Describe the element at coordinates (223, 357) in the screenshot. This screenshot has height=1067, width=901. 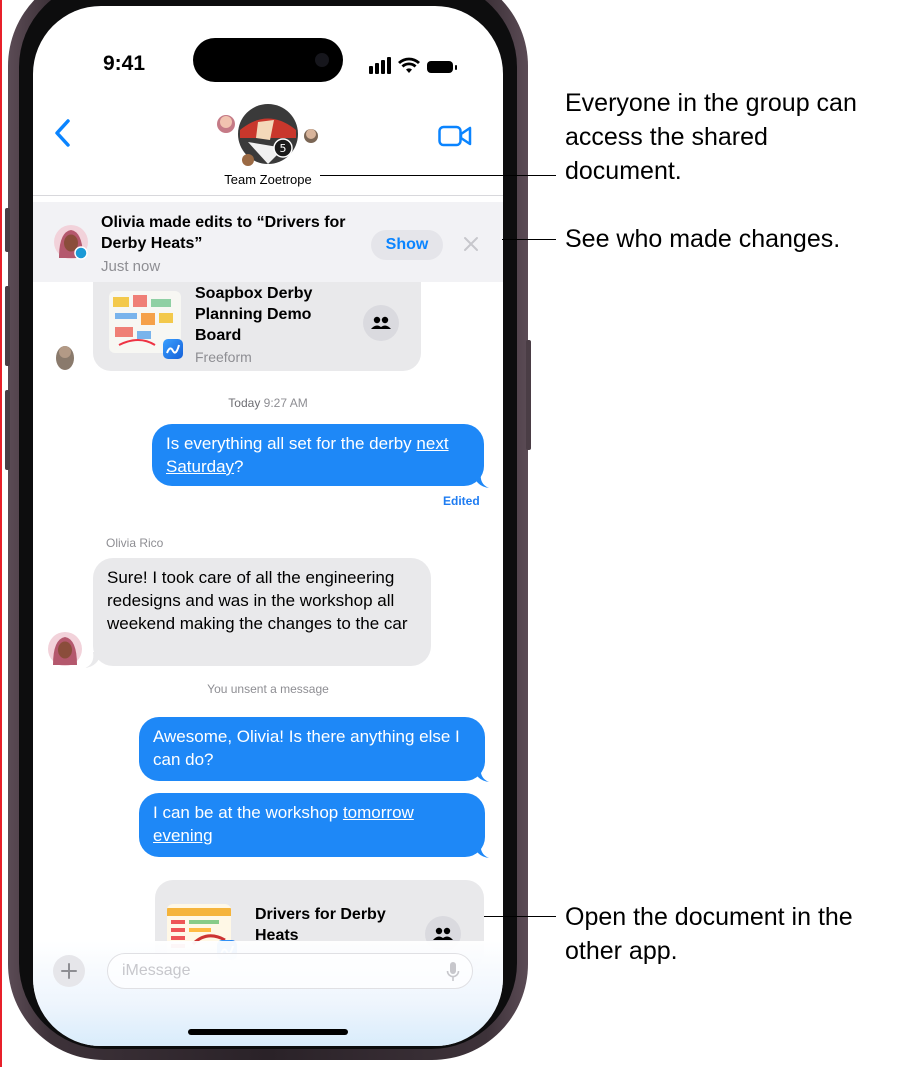
I see `card-subtitle: Freeform` at that location.